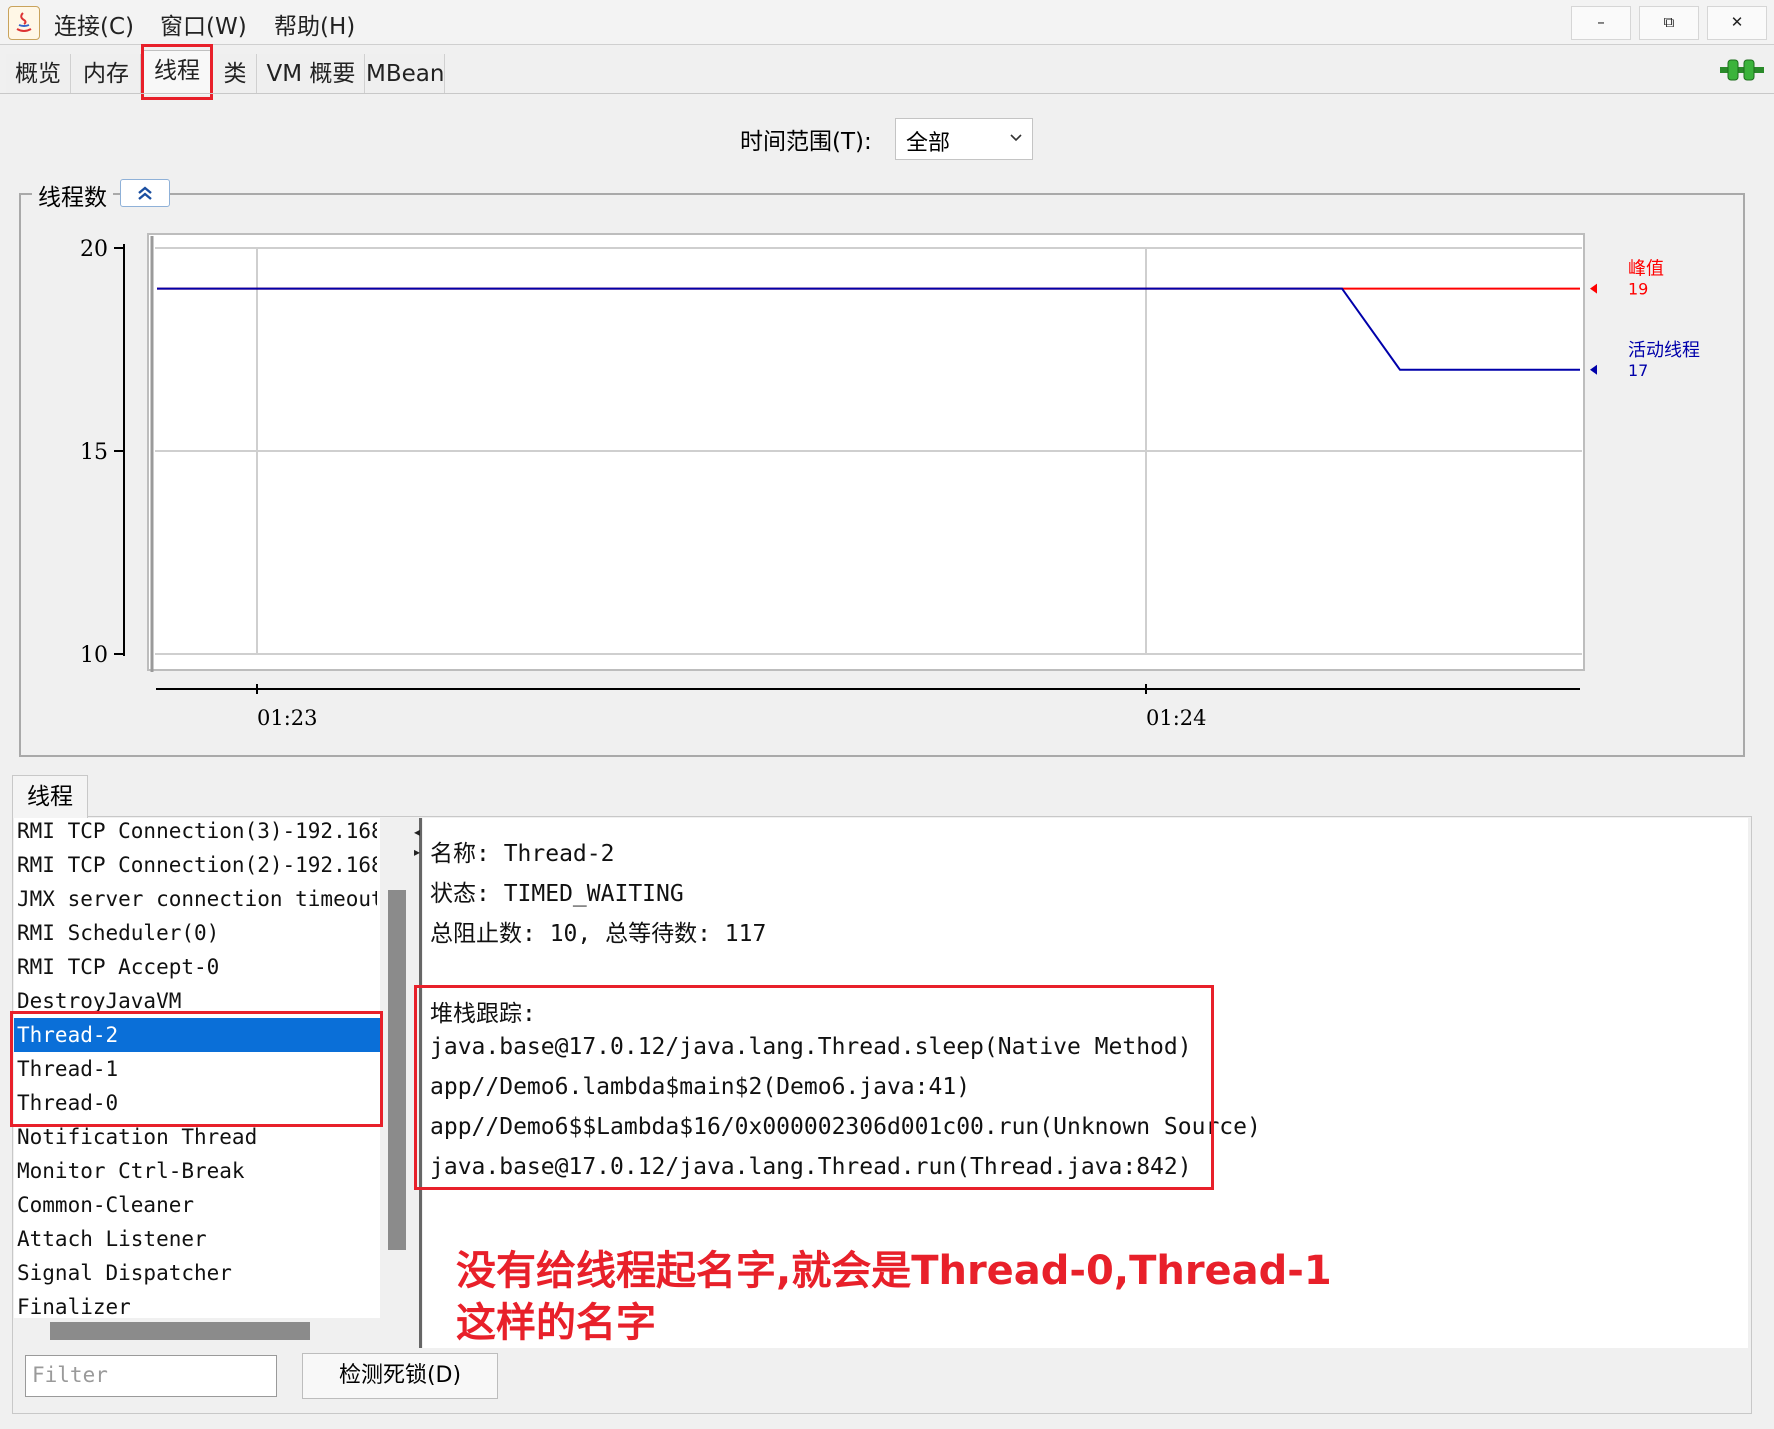 The width and height of the screenshot is (1774, 1429). I want to click on y-tick-label: 15, so click(94, 452).